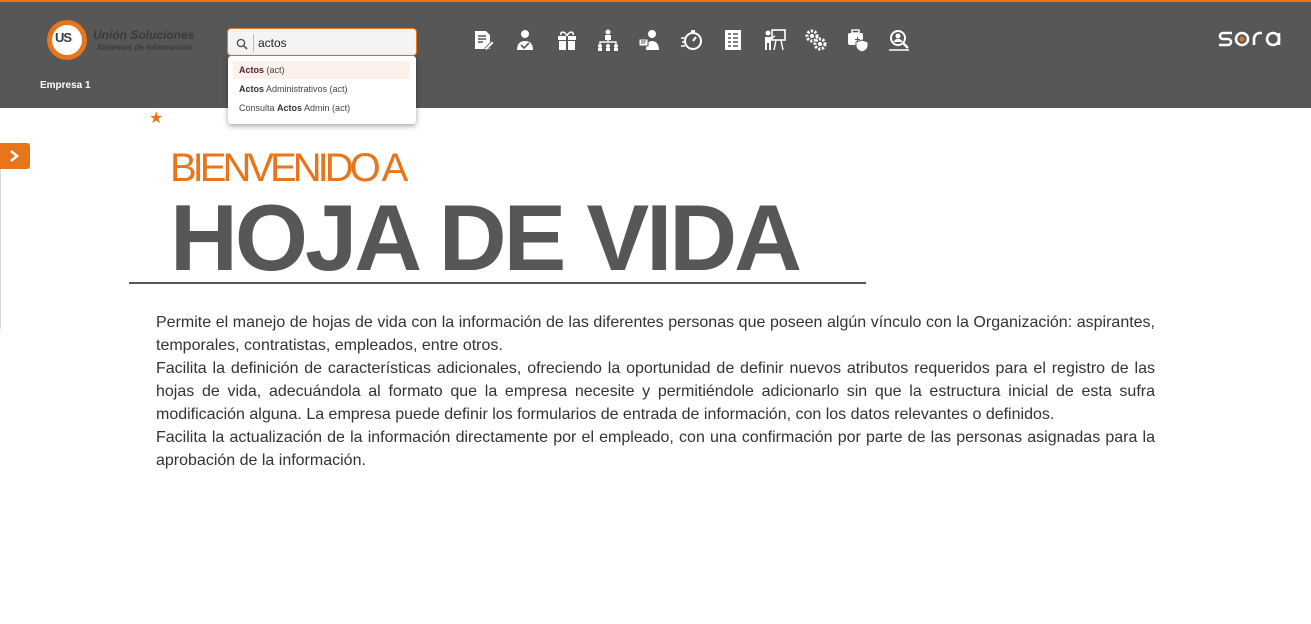  Describe the element at coordinates (333, 43) in the screenshot. I see `search-input` at that location.